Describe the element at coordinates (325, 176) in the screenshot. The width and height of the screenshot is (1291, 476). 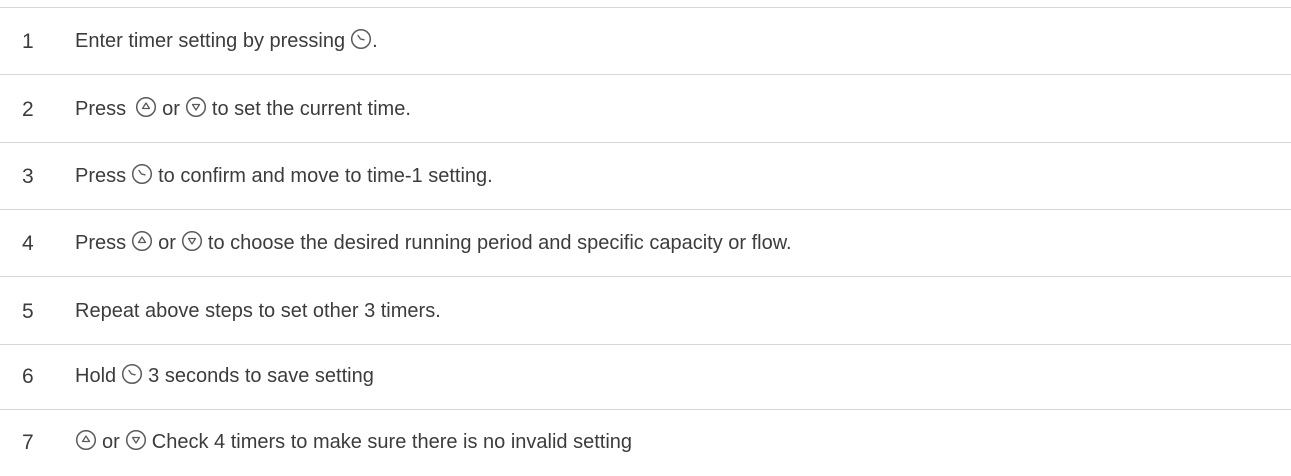
I see `step-text-segment: to confirm and move to time-1 setting.` at that location.